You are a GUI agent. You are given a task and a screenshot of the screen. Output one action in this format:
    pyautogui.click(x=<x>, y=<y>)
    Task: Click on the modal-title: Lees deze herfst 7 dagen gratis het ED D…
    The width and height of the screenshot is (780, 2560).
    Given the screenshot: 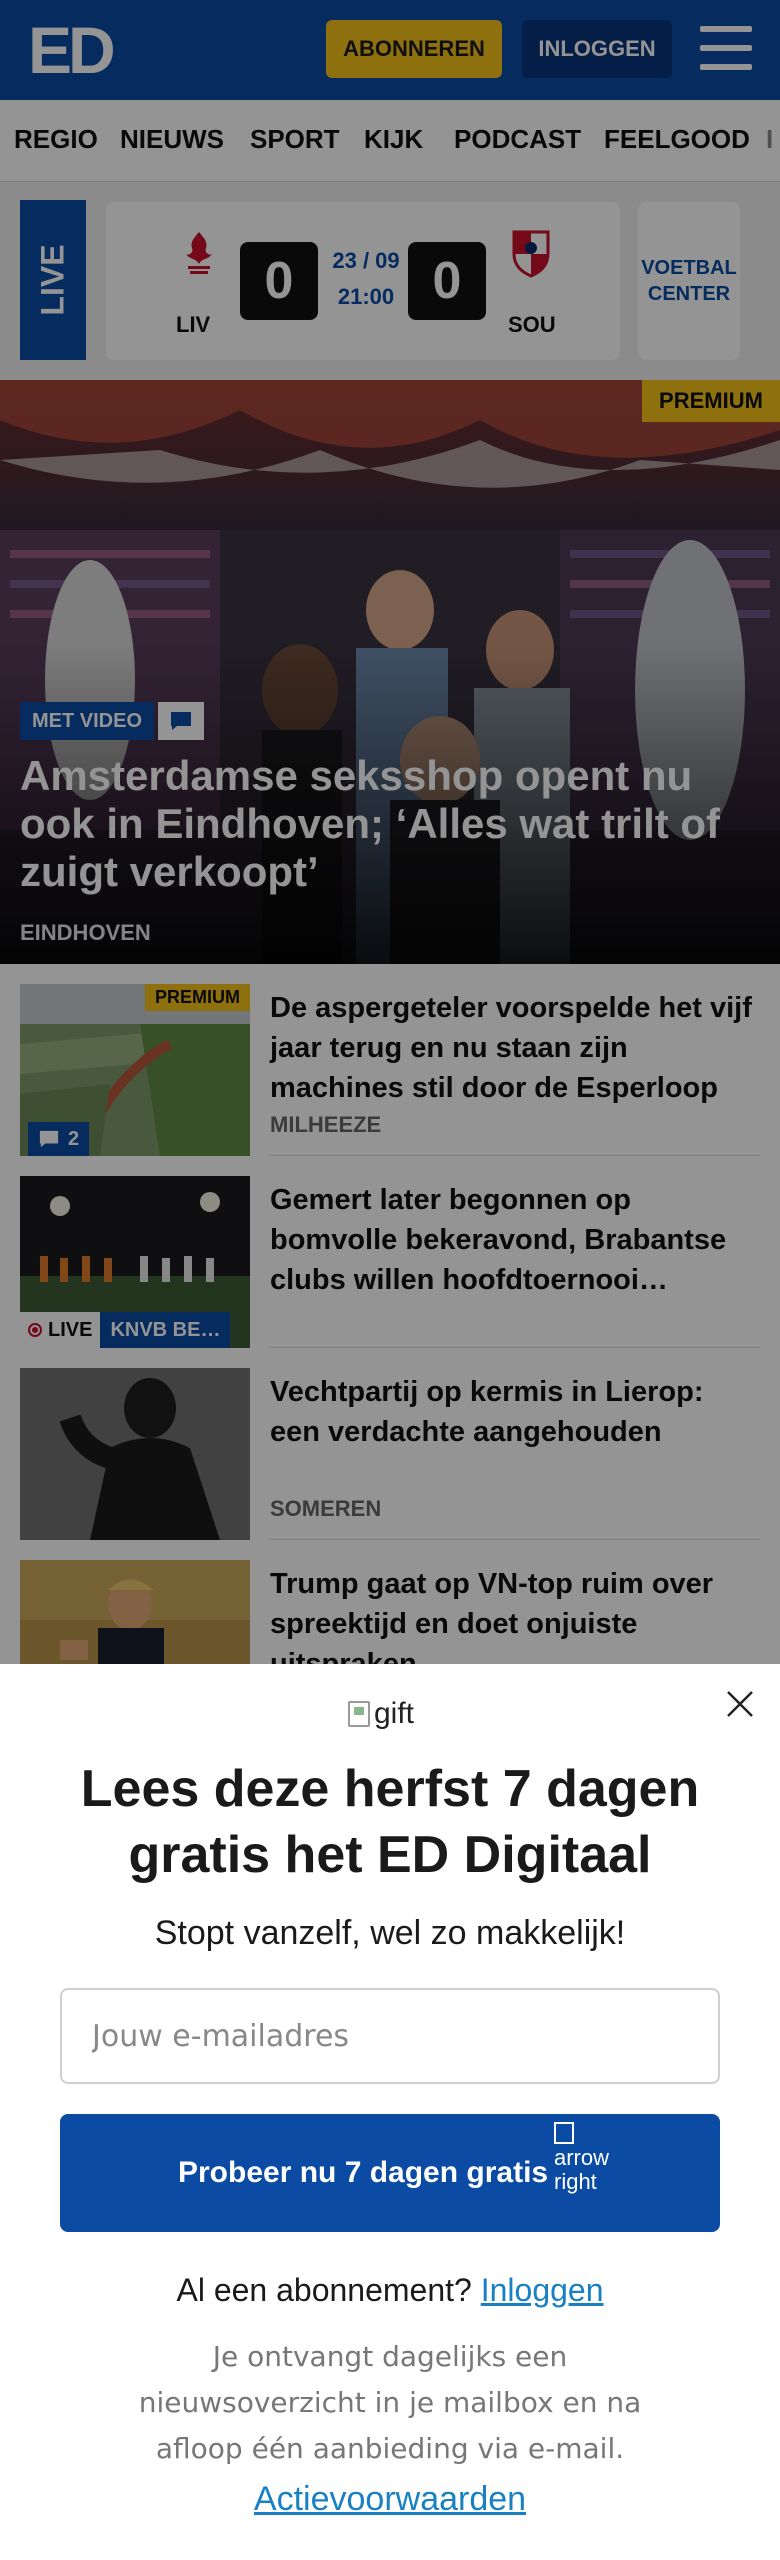 What is the action you would take?
    pyautogui.click(x=390, y=1822)
    